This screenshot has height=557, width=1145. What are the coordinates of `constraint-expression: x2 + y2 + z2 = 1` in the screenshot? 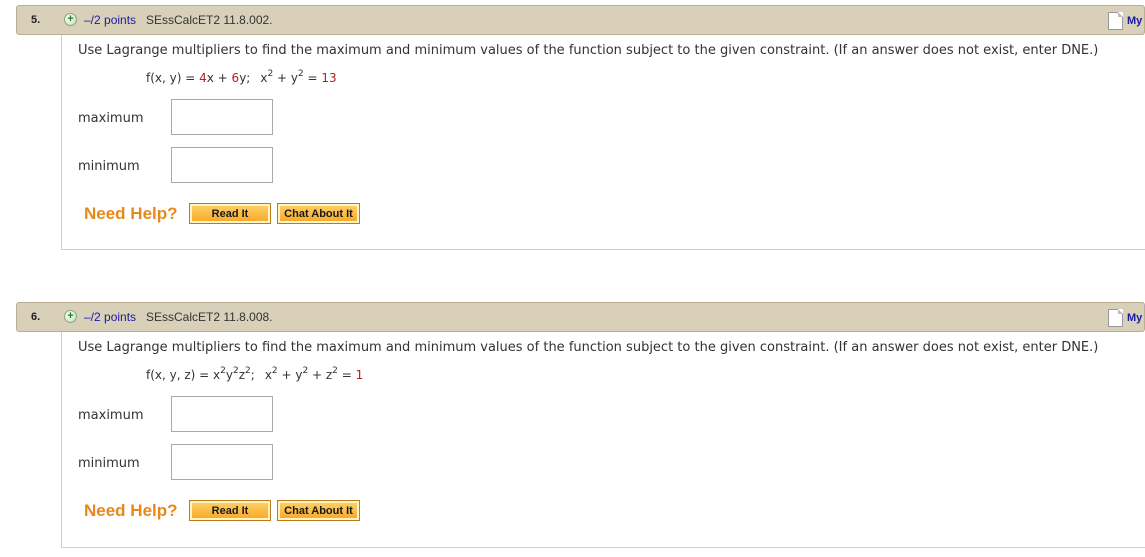 It's located at (314, 375).